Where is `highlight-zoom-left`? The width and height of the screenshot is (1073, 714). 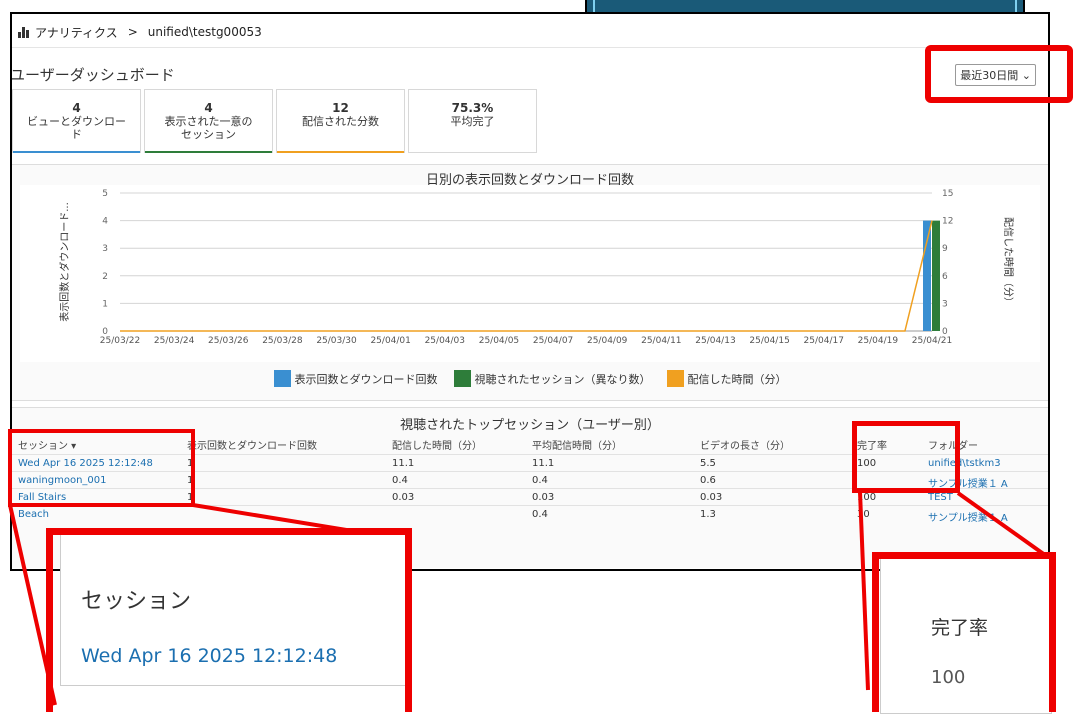 highlight-zoom-left is located at coordinates (229, 620).